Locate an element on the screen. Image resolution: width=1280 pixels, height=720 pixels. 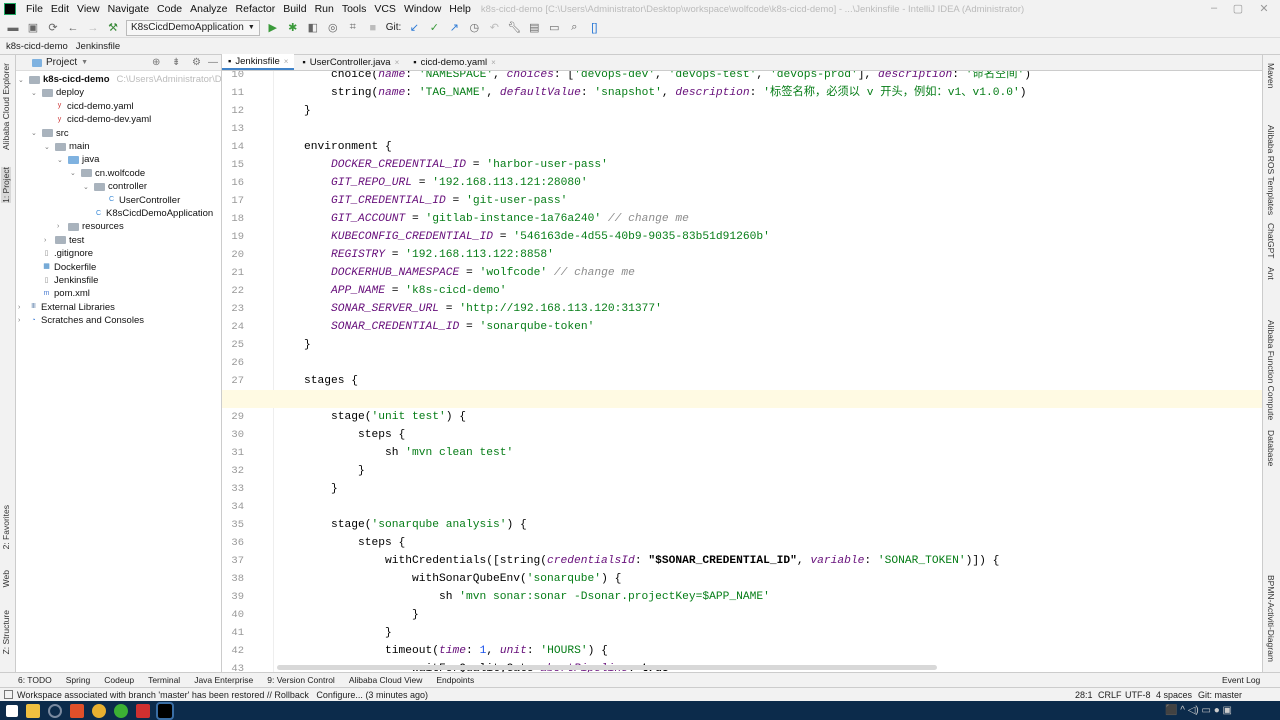
tab-usercontroller-java: ▪ UserController.java × is located at coordinates (350, 62).